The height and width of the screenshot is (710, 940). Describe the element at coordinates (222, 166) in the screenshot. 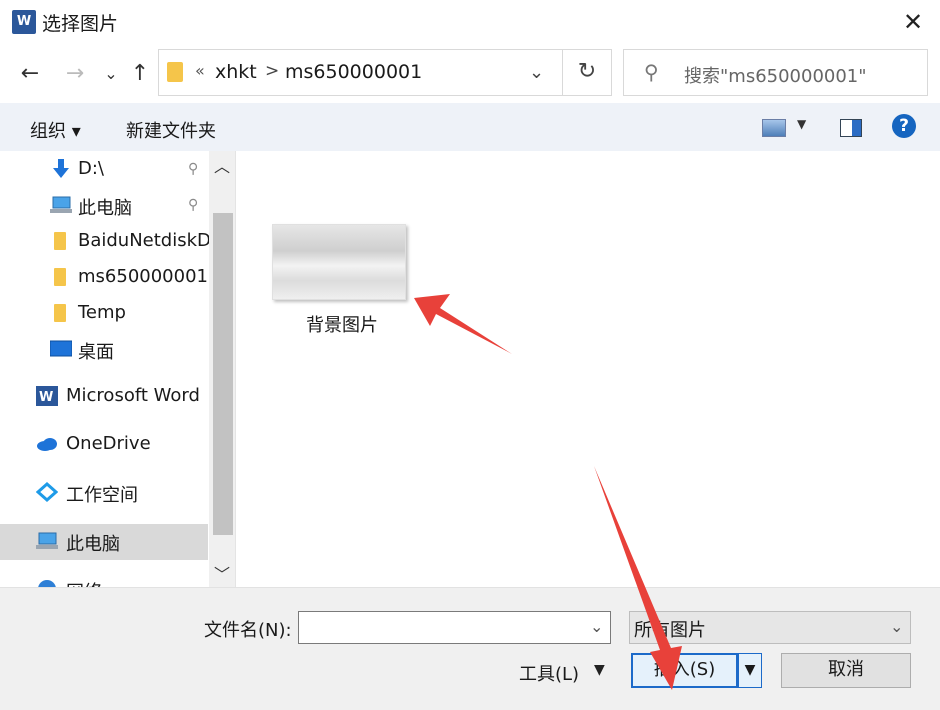

I see `scroll-up-icon: ︿` at that location.